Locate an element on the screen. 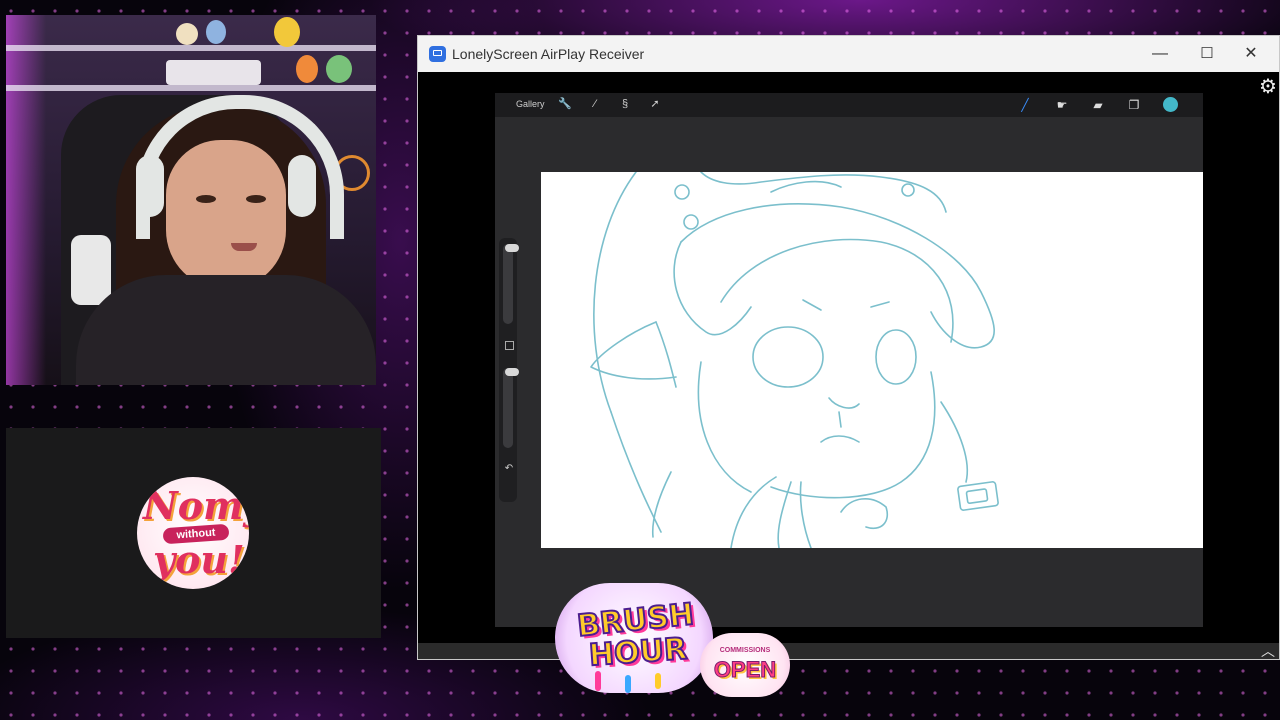 This screenshot has height=720, width=1280. close-button: ✕ is located at coordinates (1251, 54).